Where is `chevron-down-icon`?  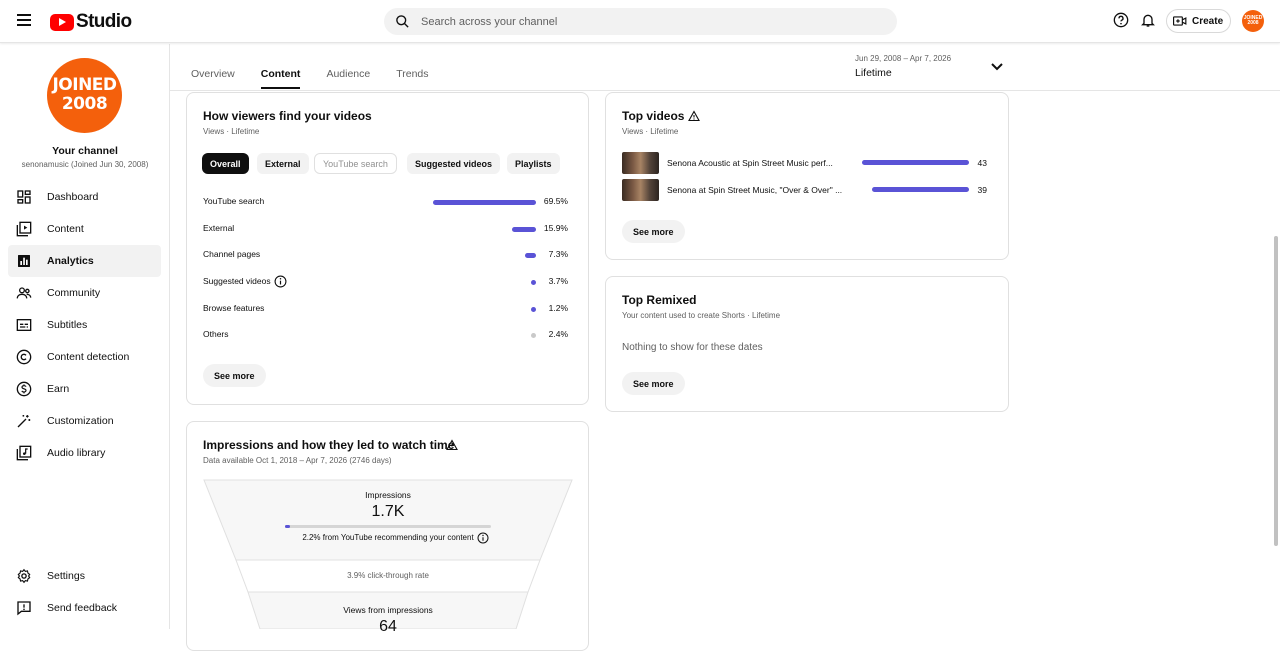 chevron-down-icon is located at coordinates (997, 67).